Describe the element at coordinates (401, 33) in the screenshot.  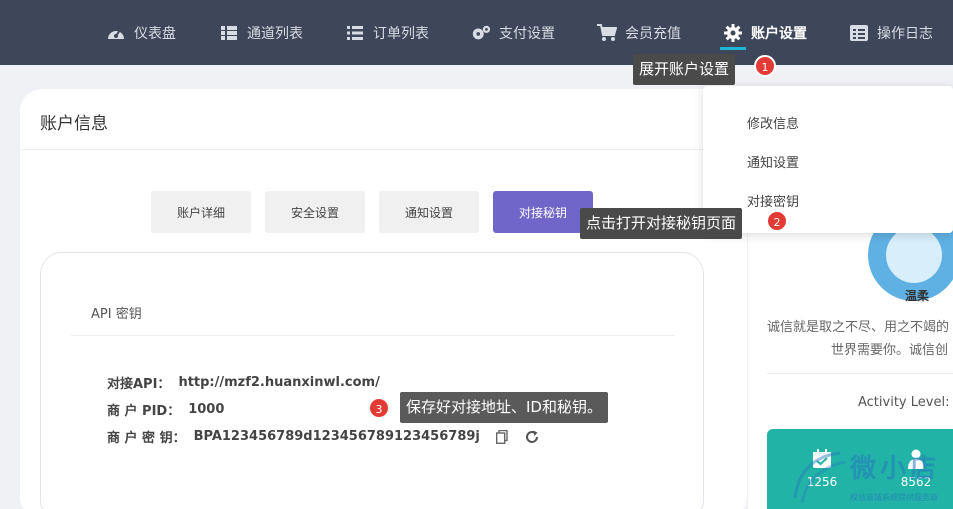
I see `nav-label: 订单列表` at that location.